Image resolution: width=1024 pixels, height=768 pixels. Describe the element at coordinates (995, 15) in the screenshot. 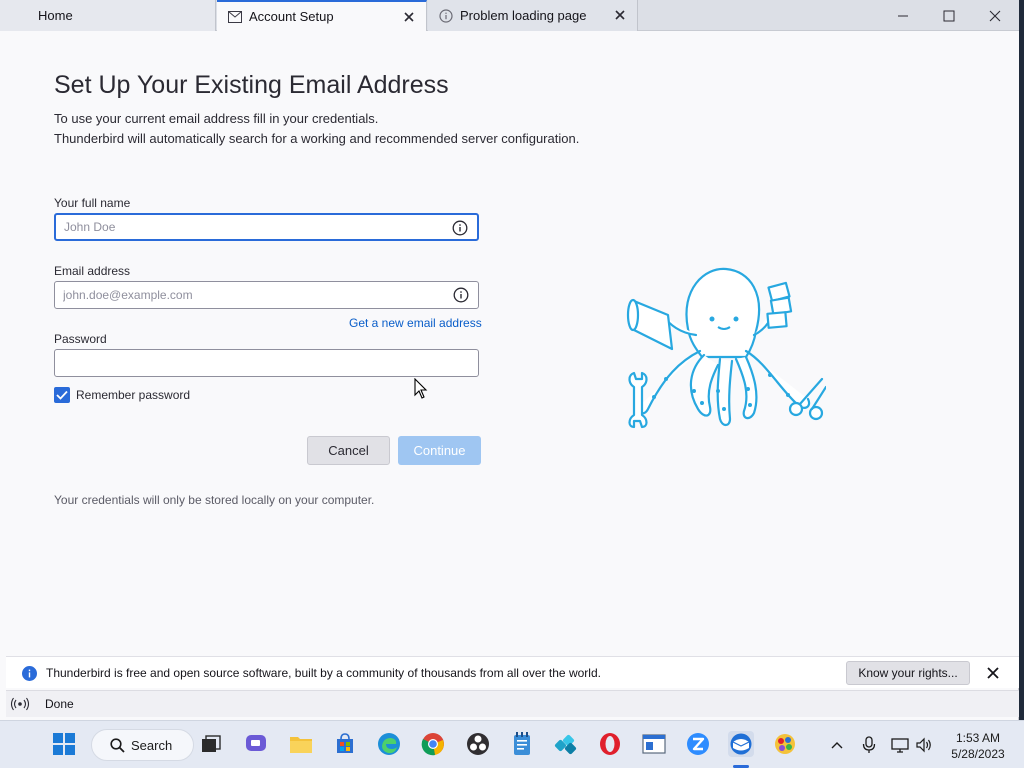

I see `close-window-button` at that location.